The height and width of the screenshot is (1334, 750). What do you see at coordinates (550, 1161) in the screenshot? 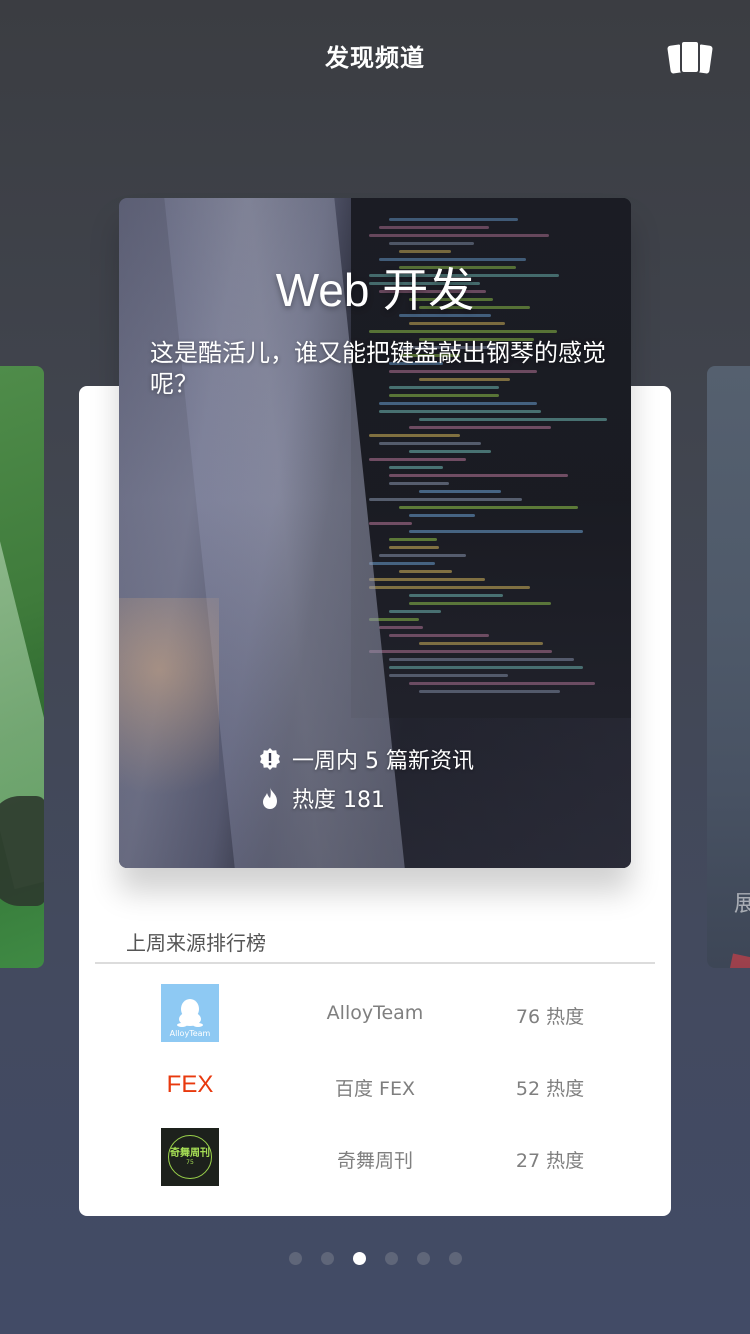
I see `source-heat: 27 热度` at bounding box center [550, 1161].